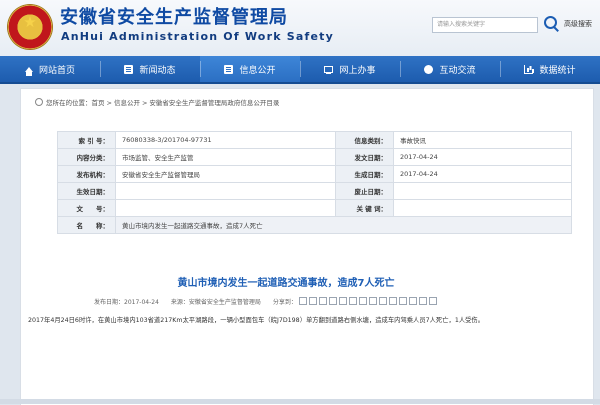 The height and width of the screenshot is (405, 600). I want to click on meta-date: 2017-04-24, so click(141, 302).